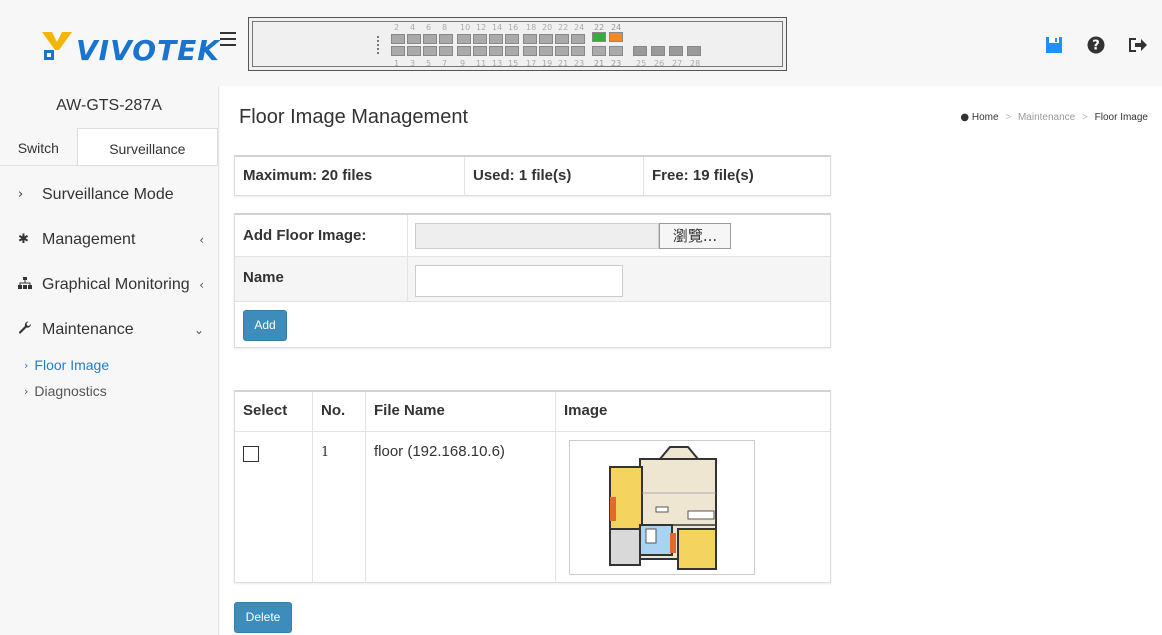 The width and height of the screenshot is (1162, 635). I want to click on help-icon: ?, so click(1096, 46).